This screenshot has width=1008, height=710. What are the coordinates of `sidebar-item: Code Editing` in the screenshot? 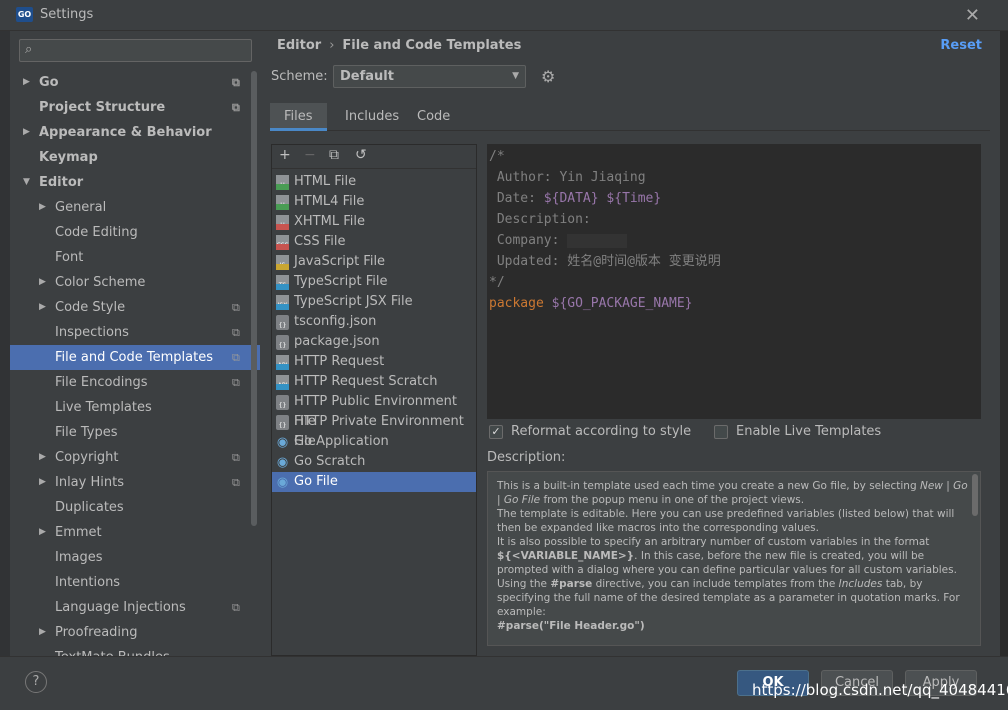 It's located at (135, 232).